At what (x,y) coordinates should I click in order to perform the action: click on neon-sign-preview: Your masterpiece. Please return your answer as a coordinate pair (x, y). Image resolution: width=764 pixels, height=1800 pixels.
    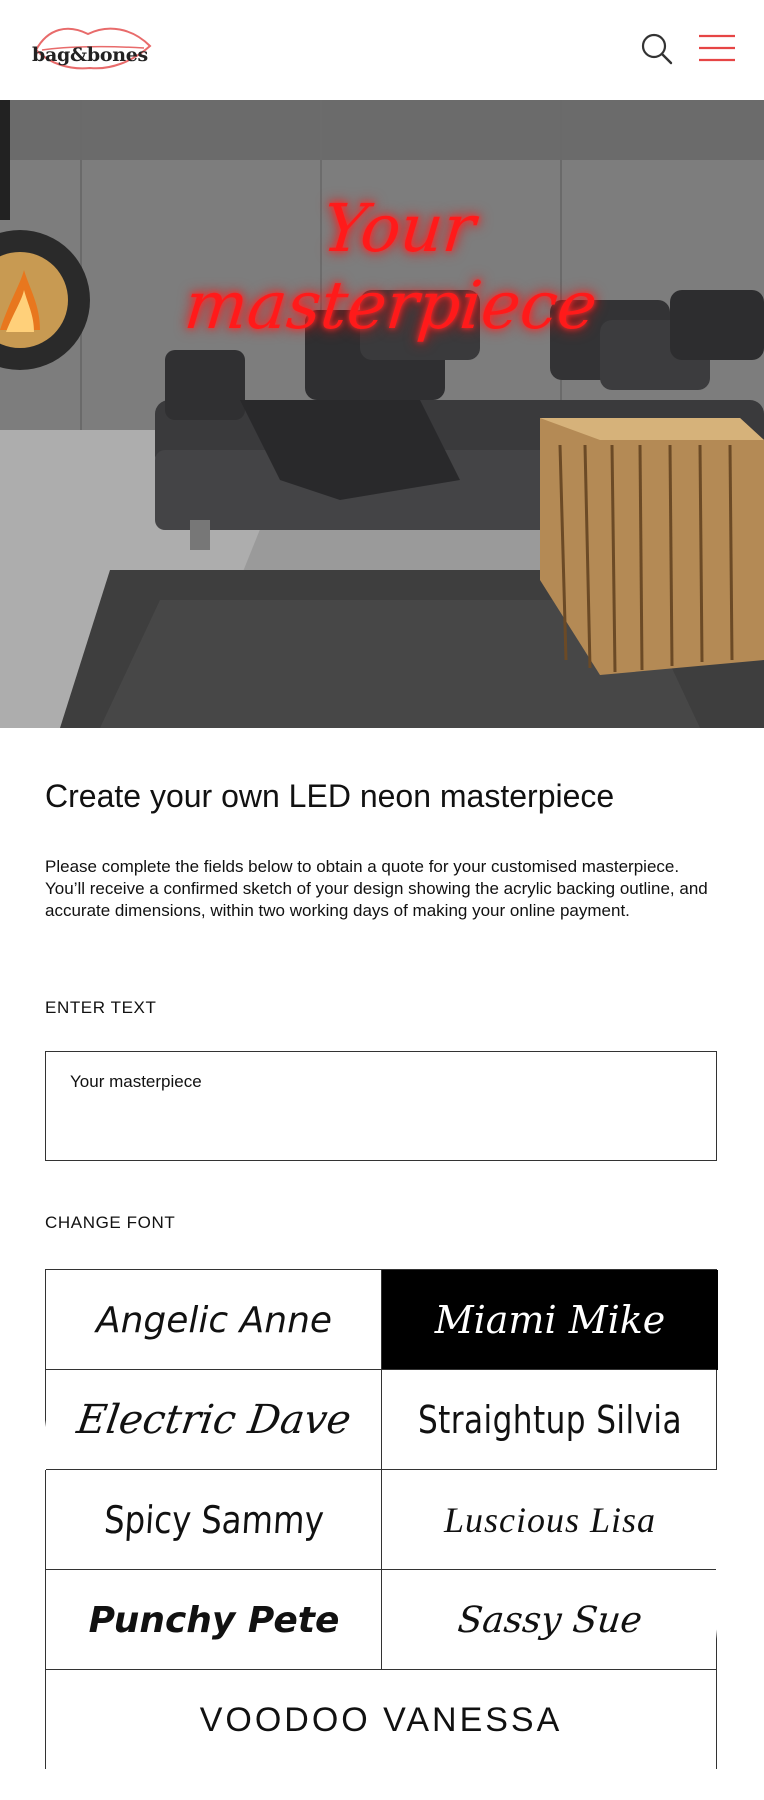
    Looking at the image, I should click on (391, 267).